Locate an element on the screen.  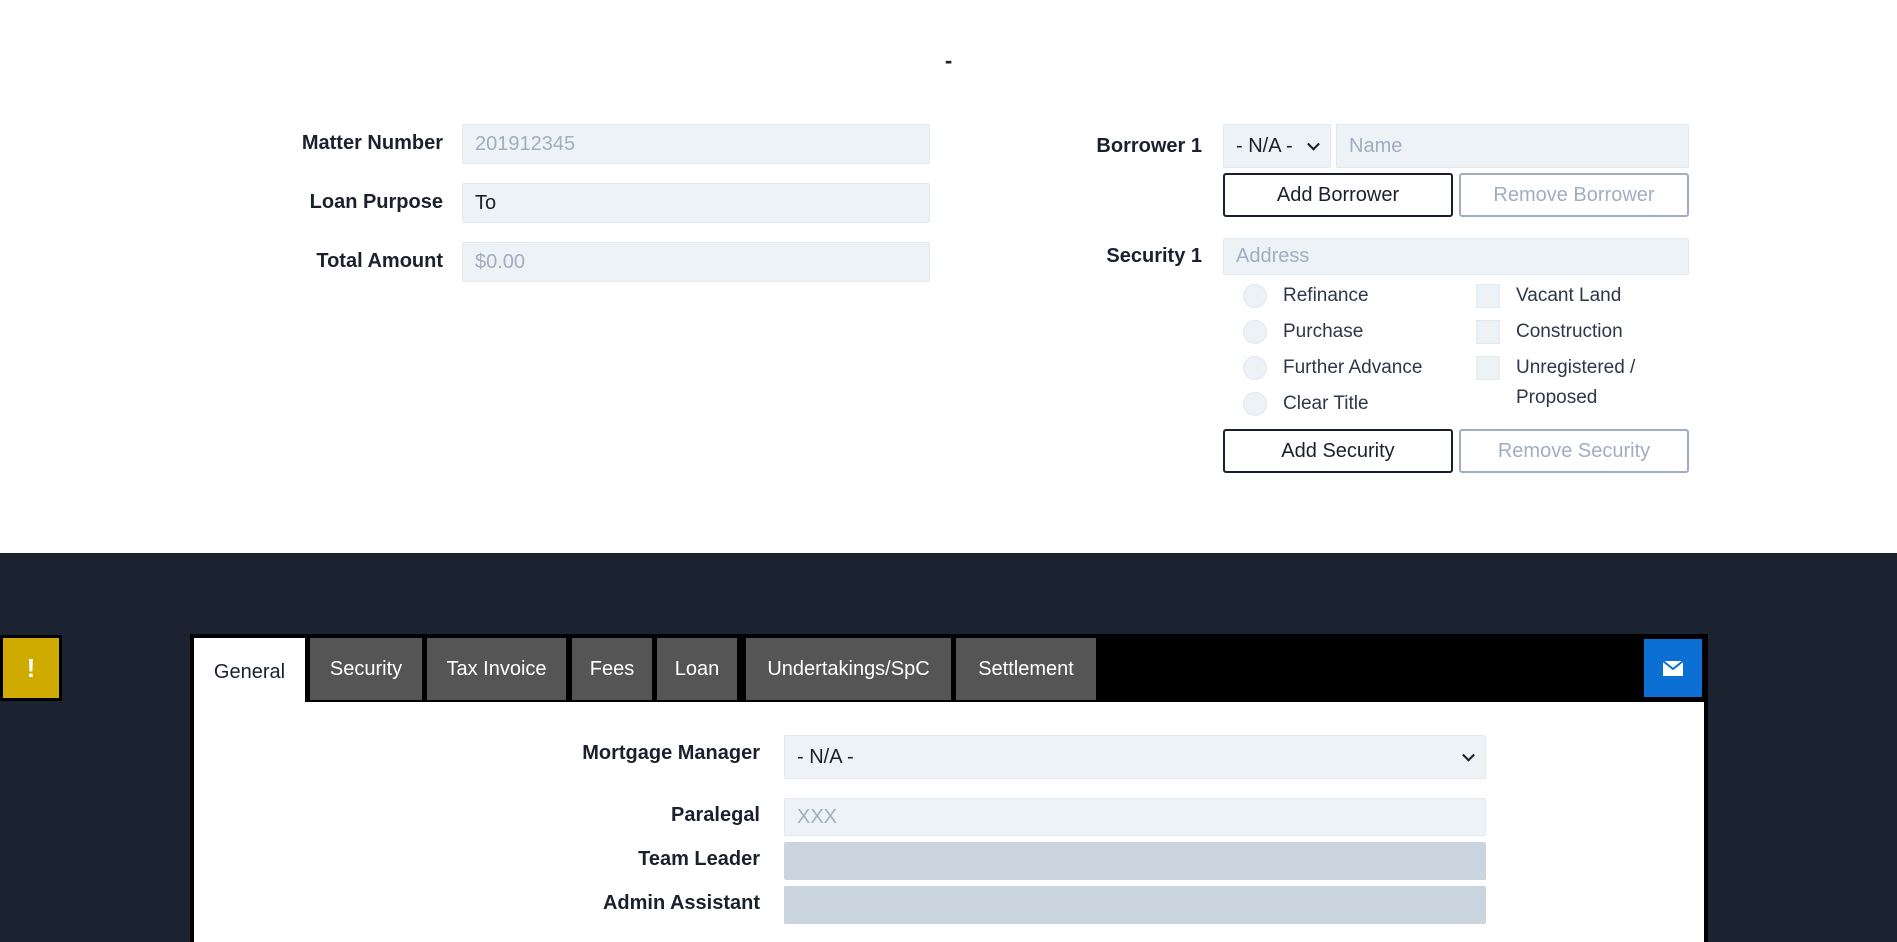
exclamation-icon: ! is located at coordinates (31, 667).